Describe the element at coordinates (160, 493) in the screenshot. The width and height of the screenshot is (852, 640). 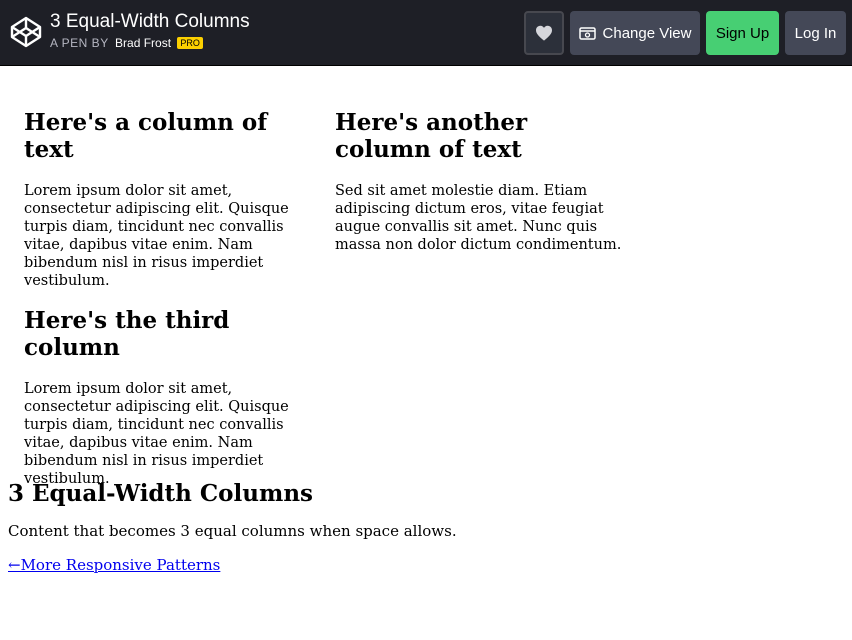
I see `pattern-title: 3 Equal-Width Columns` at that location.